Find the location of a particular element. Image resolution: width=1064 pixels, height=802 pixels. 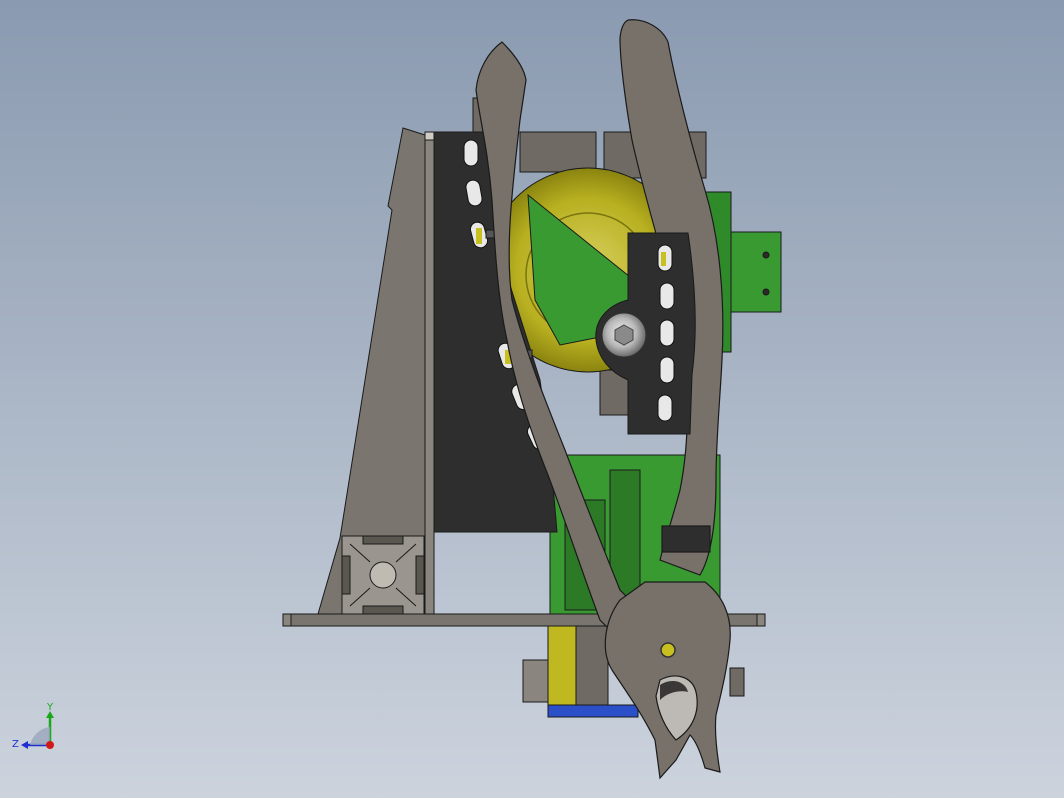

lower-gray-block is located at coordinates (592, 667).